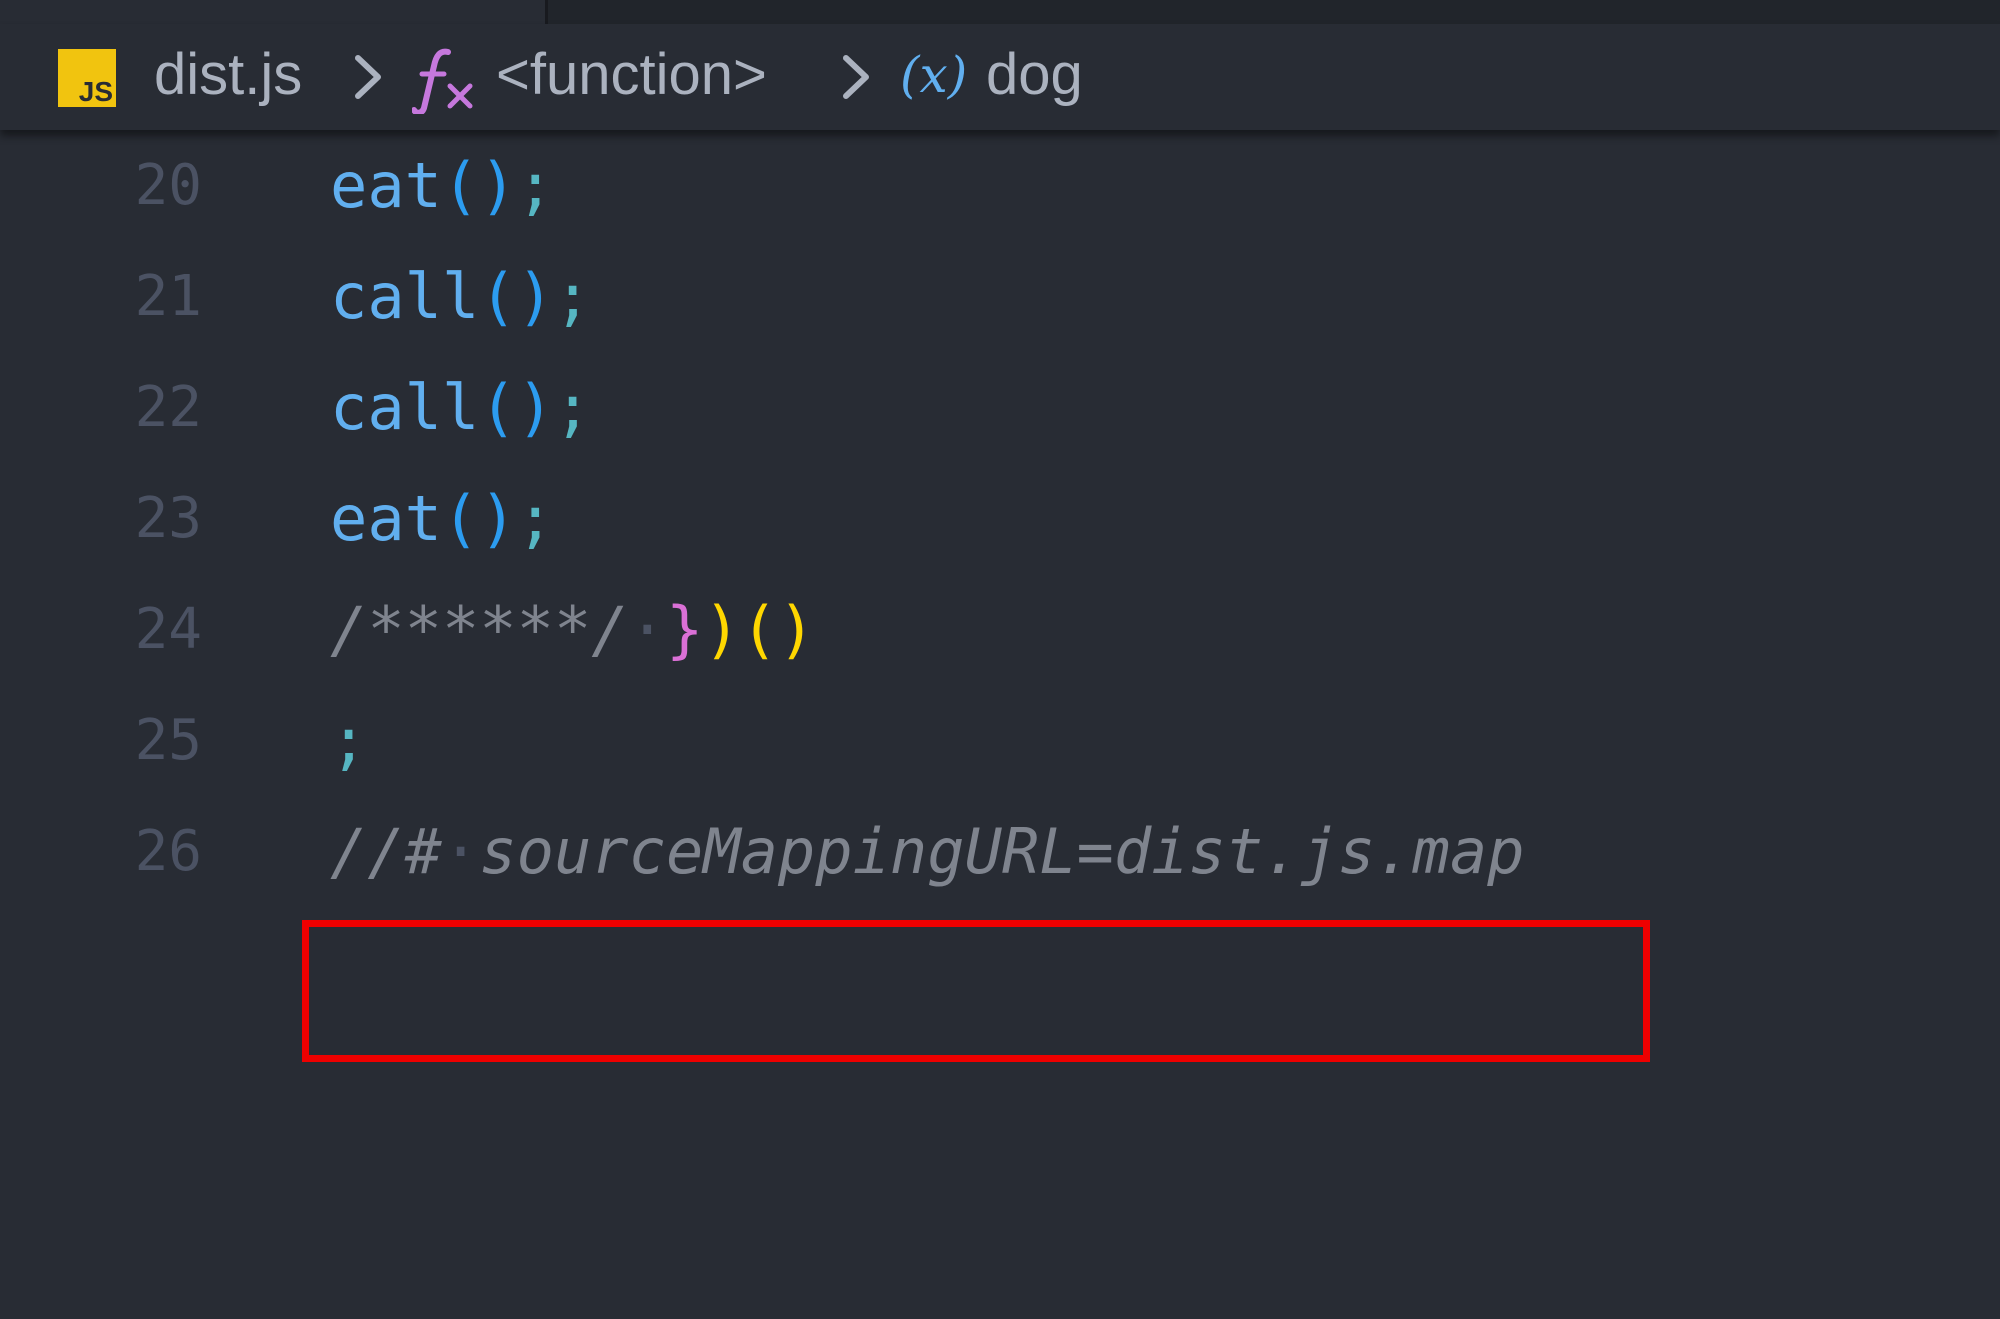 The height and width of the screenshot is (1319, 2000). What do you see at coordinates (168, 407) in the screenshot?
I see `line-number: 22` at bounding box center [168, 407].